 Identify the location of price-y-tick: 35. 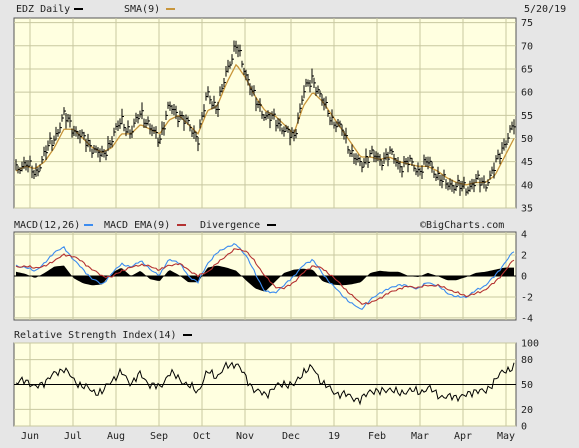
(527, 209).